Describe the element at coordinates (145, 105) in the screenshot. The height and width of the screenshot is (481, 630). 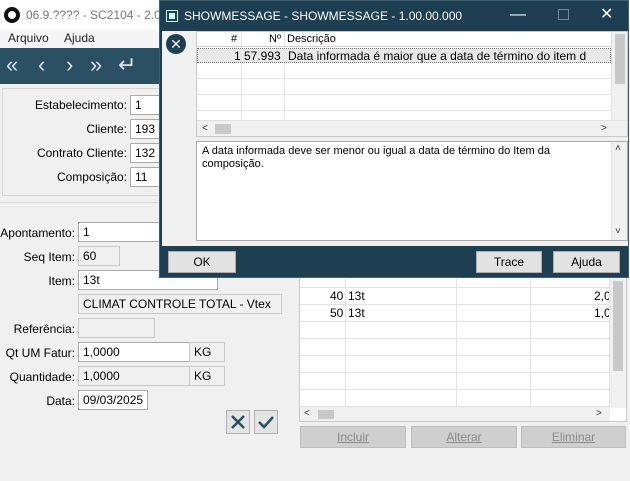
I see `estabelecimento-field: 1` at that location.